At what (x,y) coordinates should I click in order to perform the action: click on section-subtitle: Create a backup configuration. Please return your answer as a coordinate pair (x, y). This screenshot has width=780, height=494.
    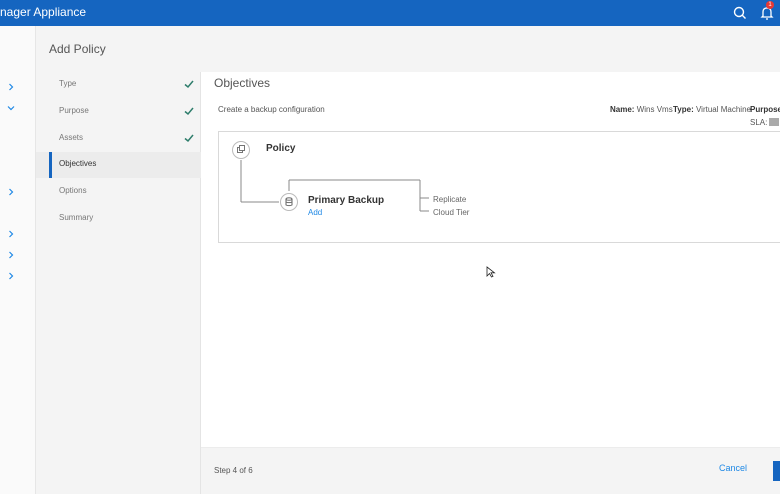
    Looking at the image, I should click on (271, 109).